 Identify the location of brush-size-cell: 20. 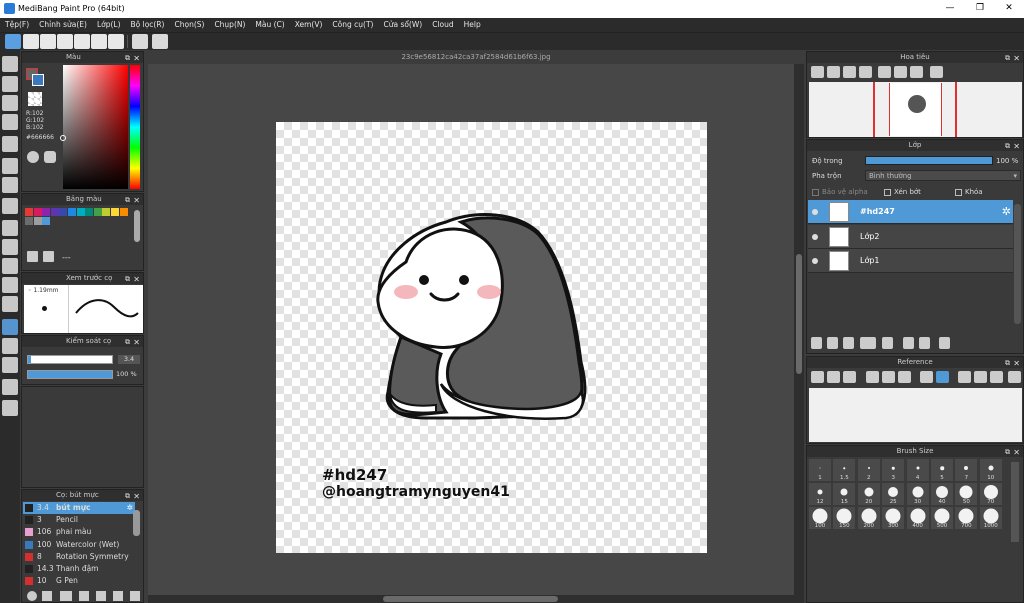
(868, 494).